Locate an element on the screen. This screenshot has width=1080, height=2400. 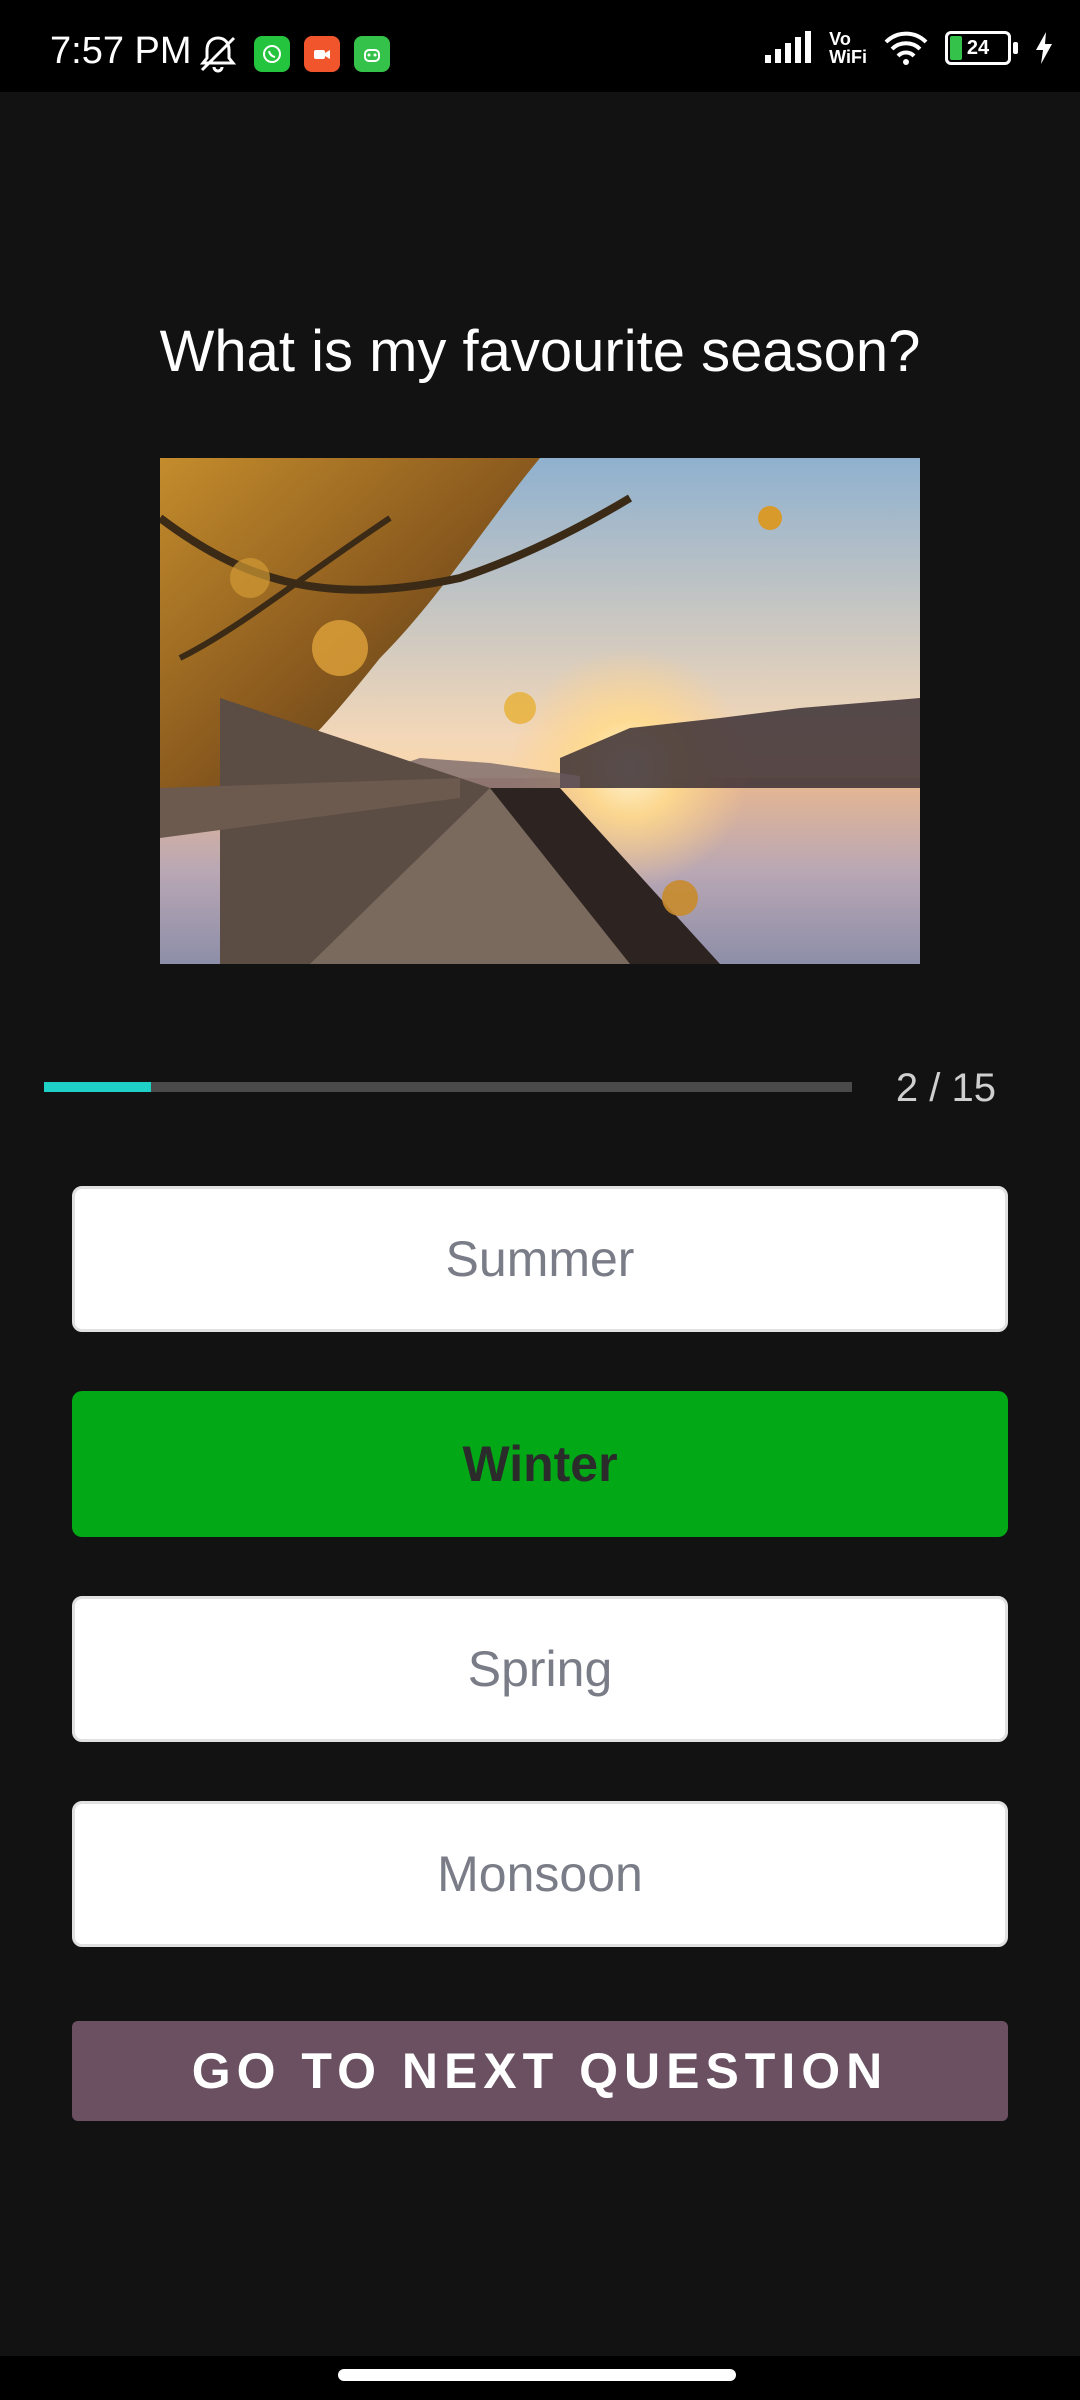
progress-bar is located at coordinates (448, 1087).